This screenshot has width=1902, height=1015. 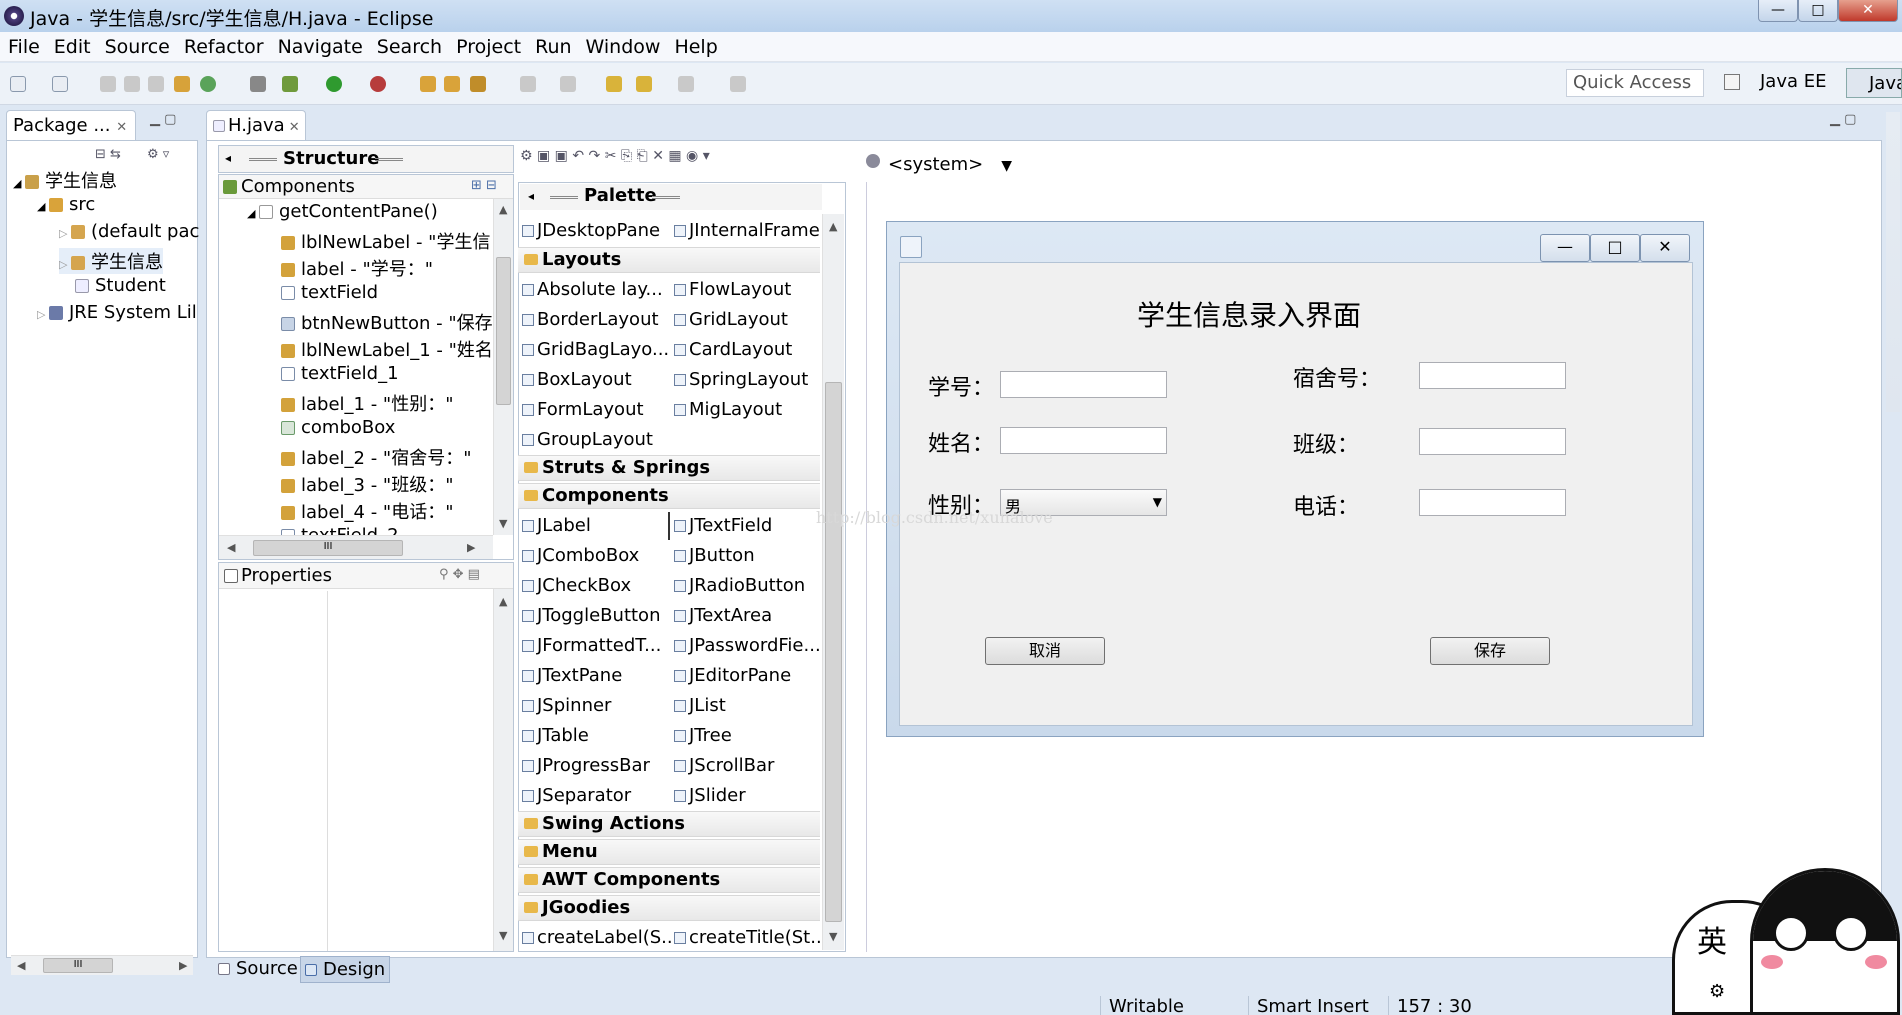 I want to click on collapse-icon: ◂, so click(x=531, y=196).